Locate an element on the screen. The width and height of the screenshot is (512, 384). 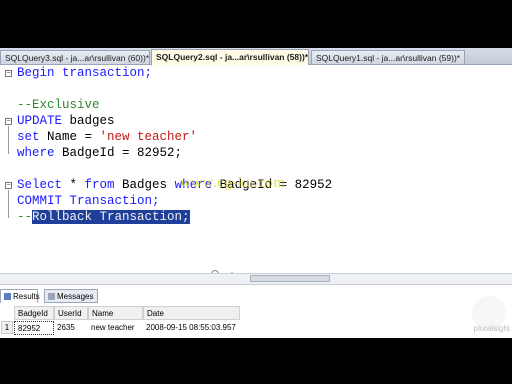
editor-gutter is located at coordinates (7, 169).